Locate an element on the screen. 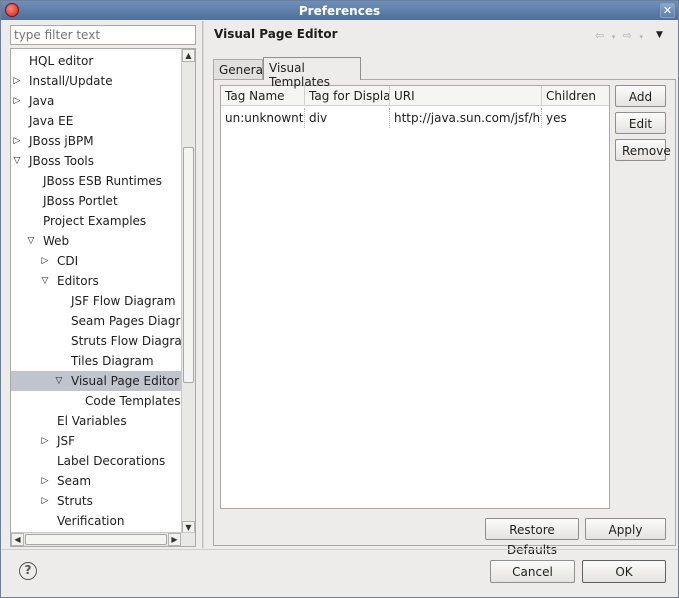 The height and width of the screenshot is (598, 679). close-icon: ✕ is located at coordinates (667, 10).